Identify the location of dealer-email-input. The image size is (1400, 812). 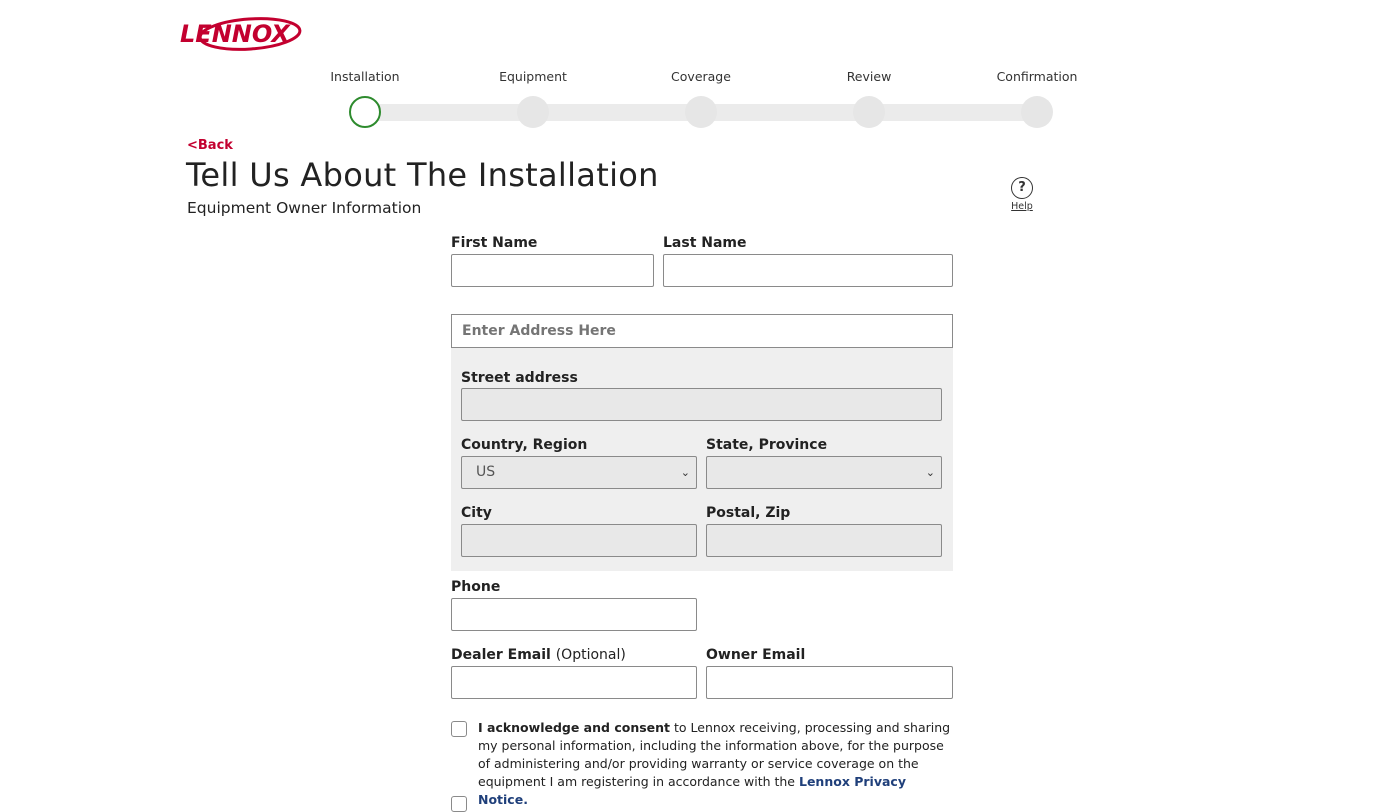
(574, 682).